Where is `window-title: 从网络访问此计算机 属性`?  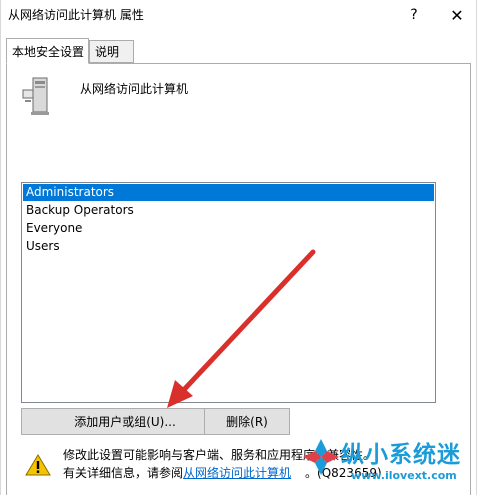
window-title: 从网络访问此计算机 属性 is located at coordinates (76, 15).